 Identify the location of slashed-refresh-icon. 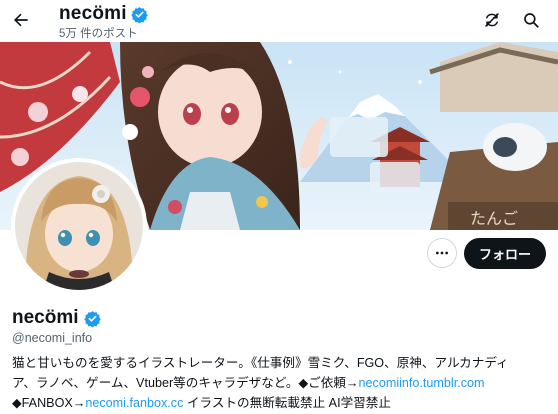
(492, 20).